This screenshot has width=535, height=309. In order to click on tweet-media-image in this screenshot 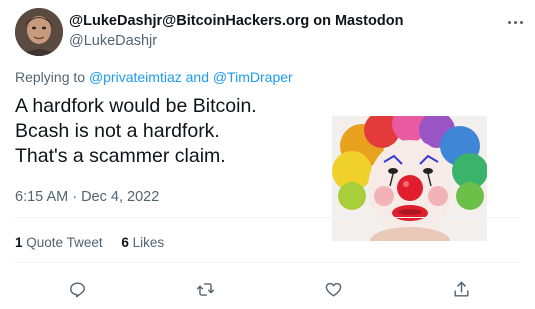, I will do `click(409, 178)`.